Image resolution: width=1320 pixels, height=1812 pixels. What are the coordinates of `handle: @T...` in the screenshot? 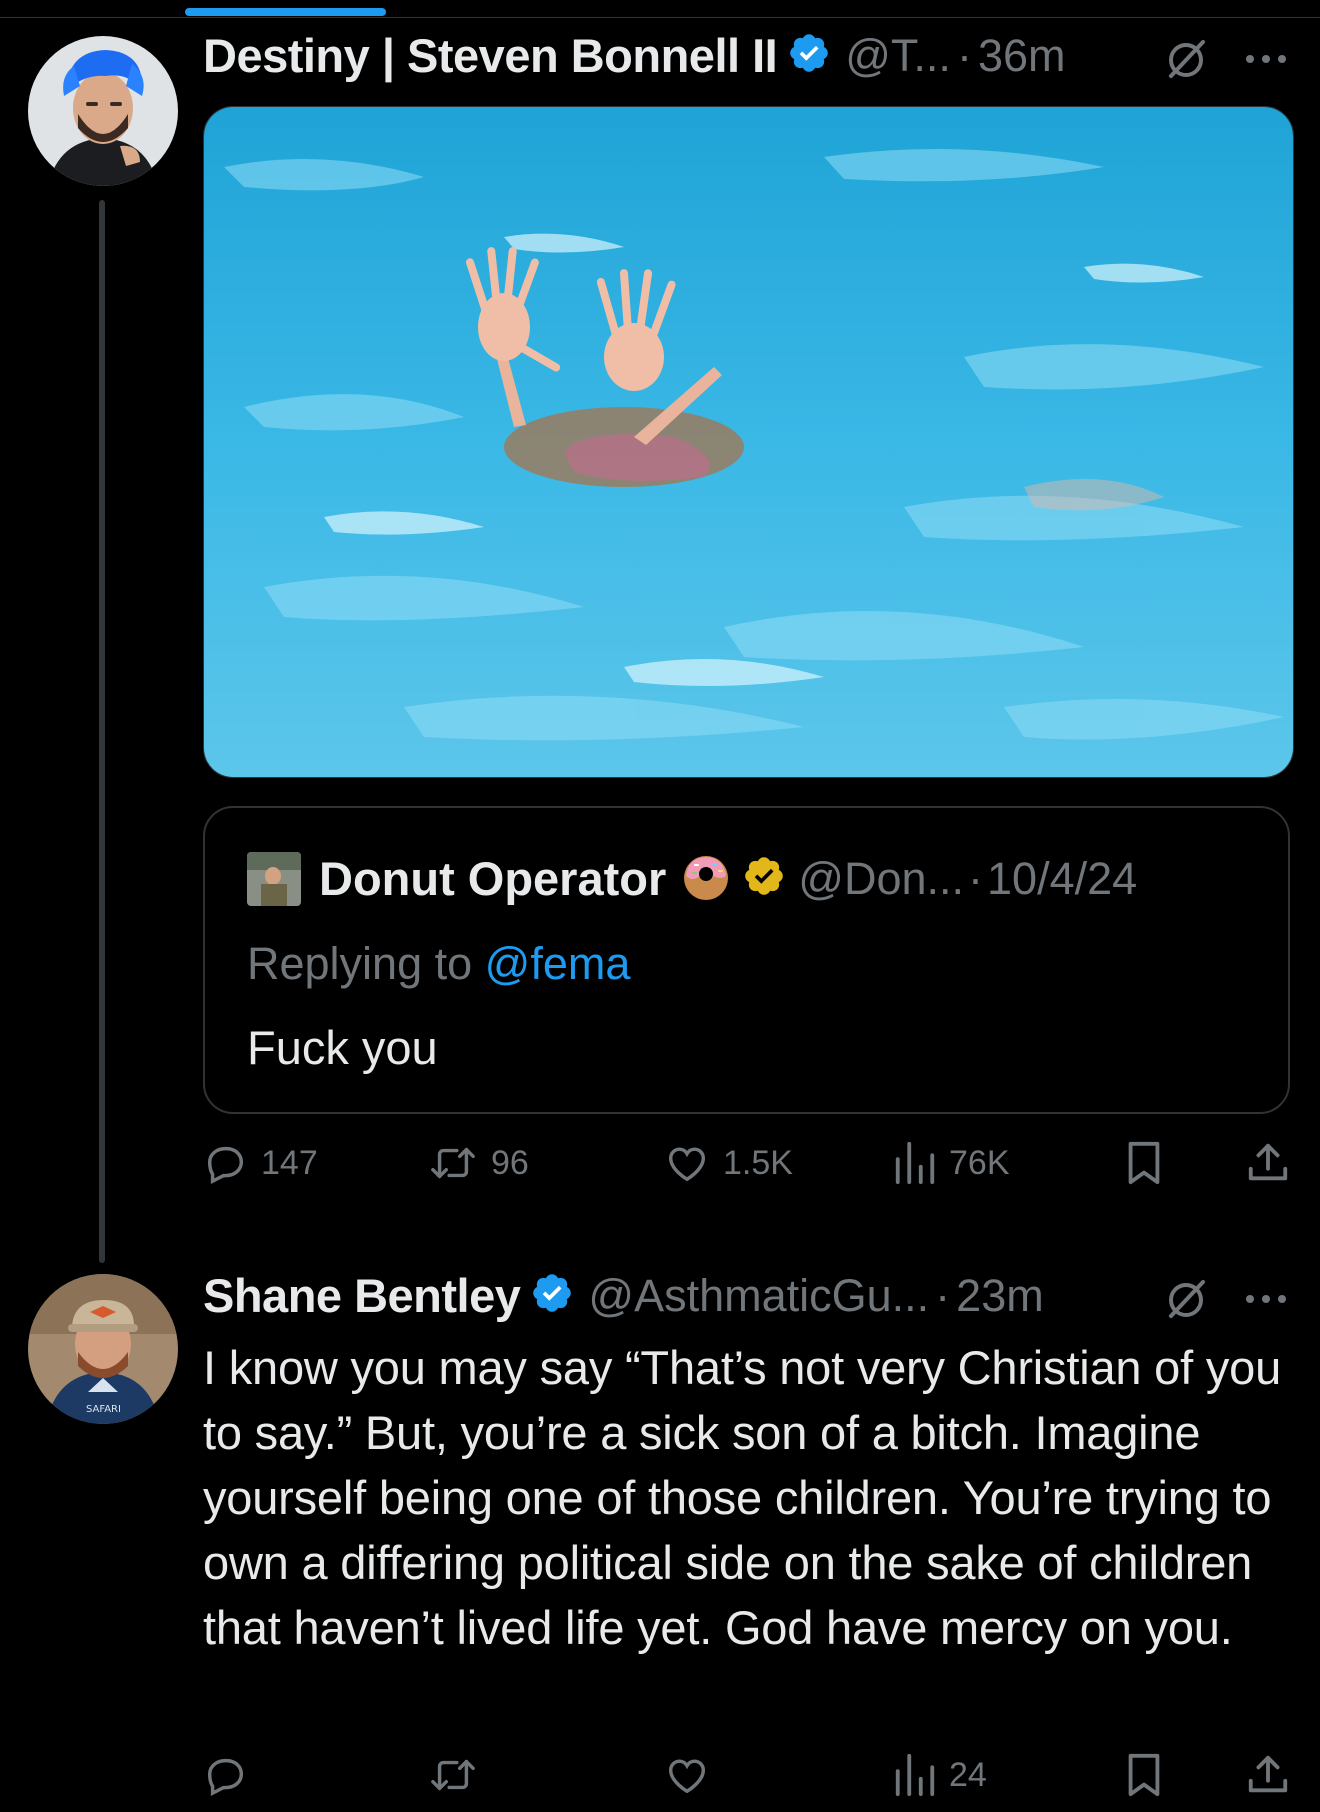 It's located at (898, 56).